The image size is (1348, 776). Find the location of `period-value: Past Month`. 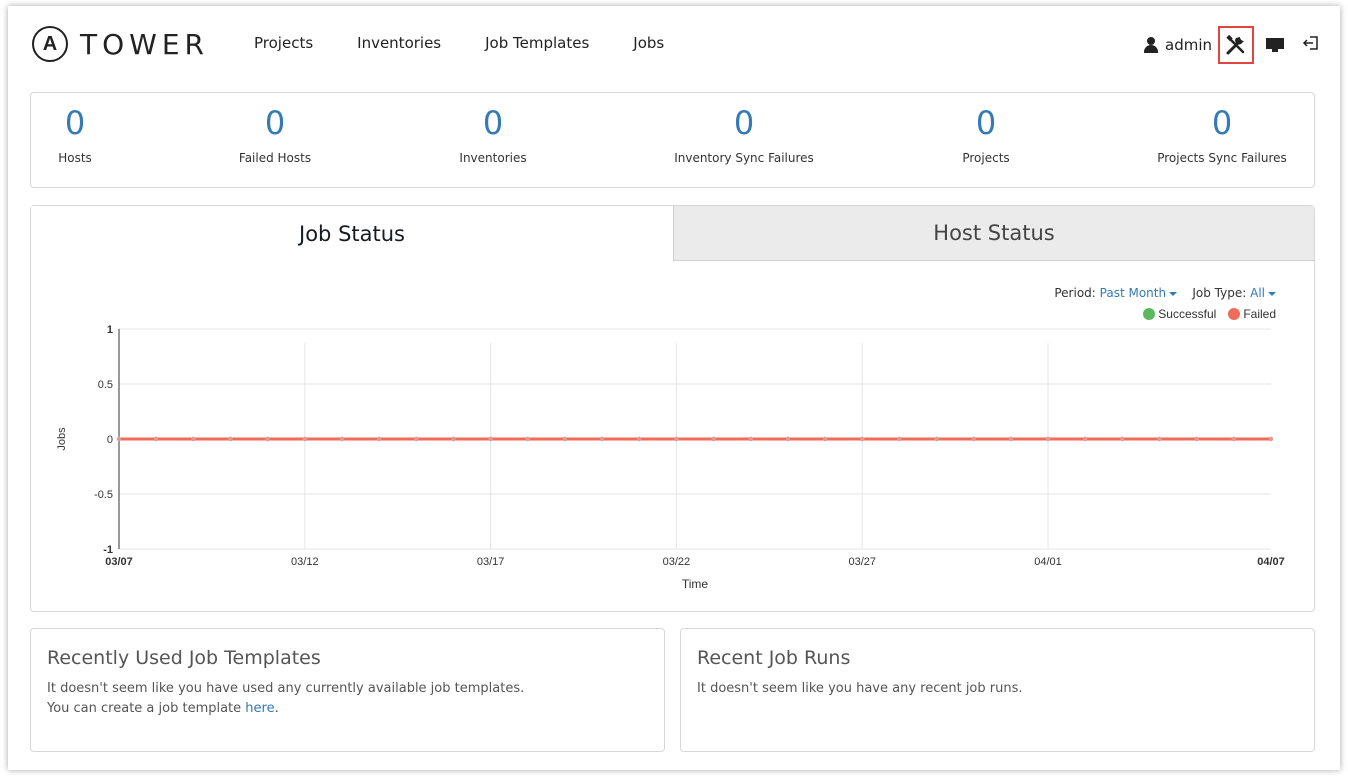

period-value: Past Month is located at coordinates (1133, 293).